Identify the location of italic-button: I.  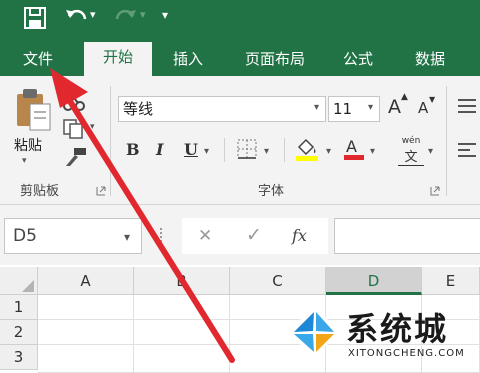
(159, 149).